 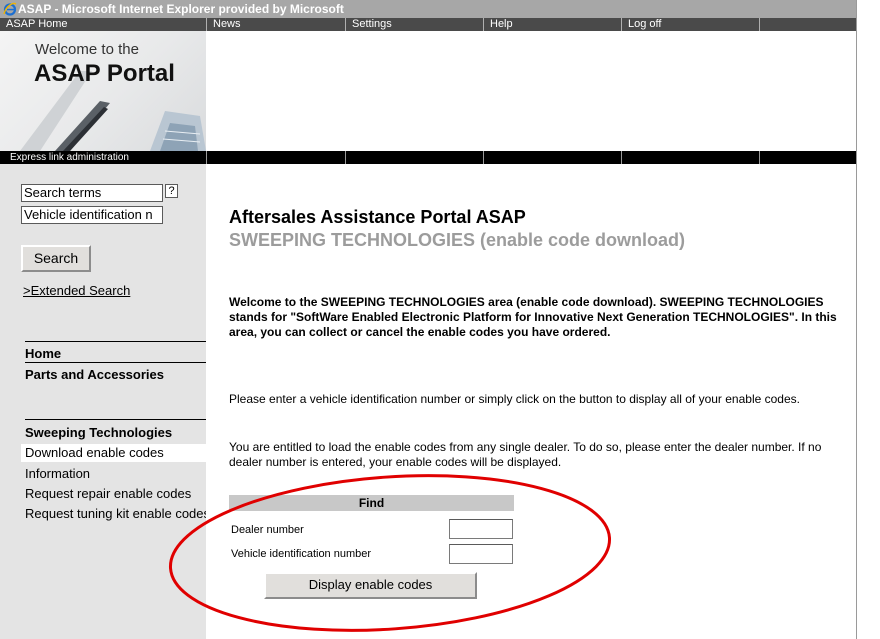 I want to click on search-terms-input: Search terms, so click(x=92, y=193).